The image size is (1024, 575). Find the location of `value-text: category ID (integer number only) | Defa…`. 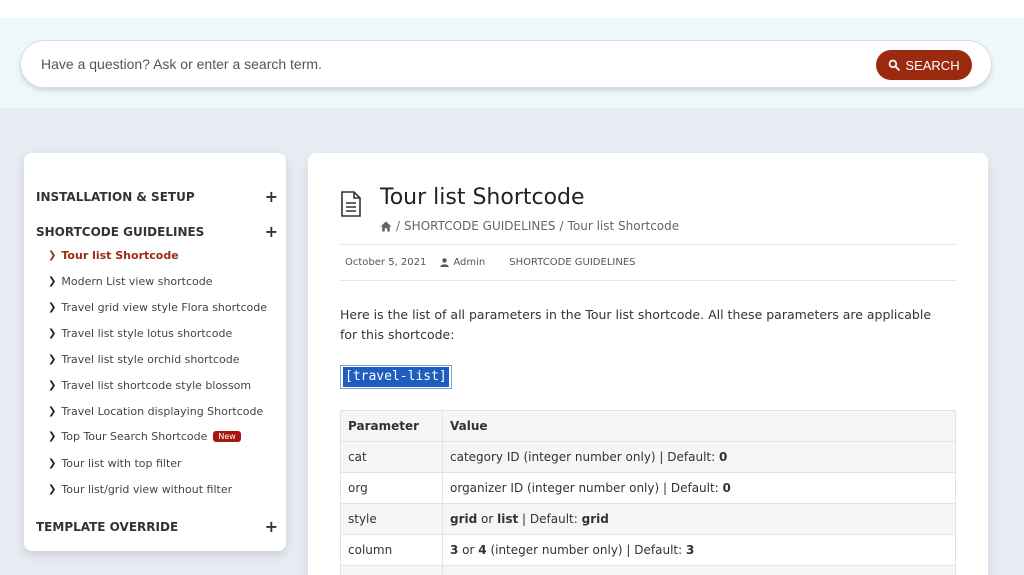

value-text: category ID (integer number only) | Defa… is located at coordinates (584, 457).